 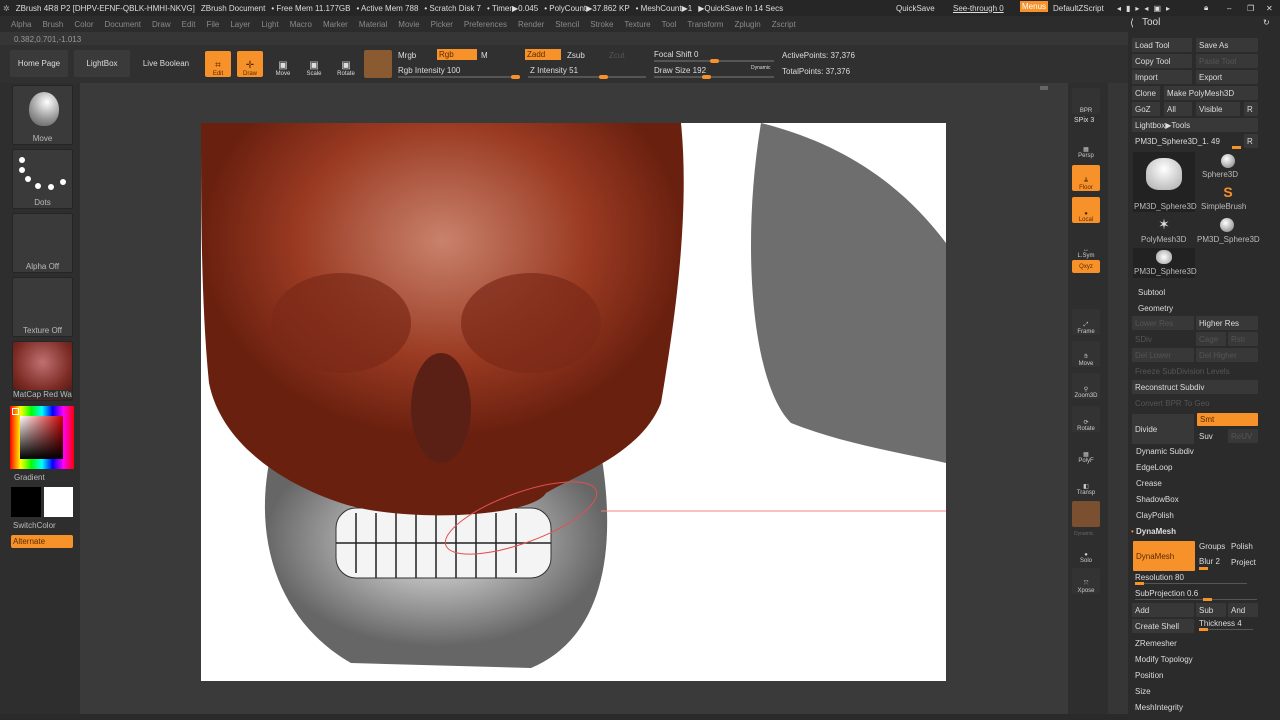 I want to click on dynamic-toggle: Dynamic, so click(x=760, y=68).